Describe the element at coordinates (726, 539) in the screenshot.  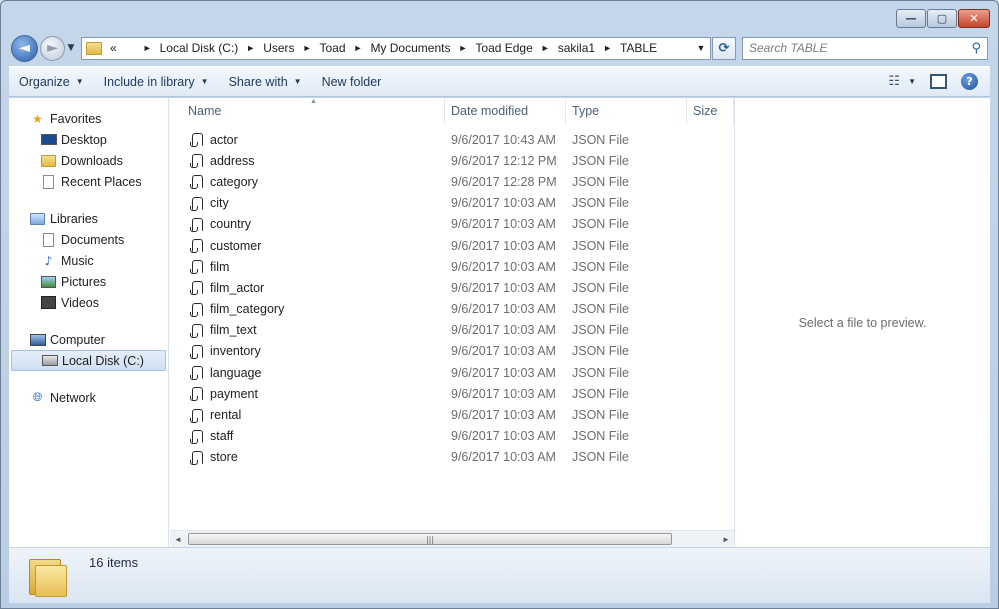
I see `scroll-right-button: ►` at that location.